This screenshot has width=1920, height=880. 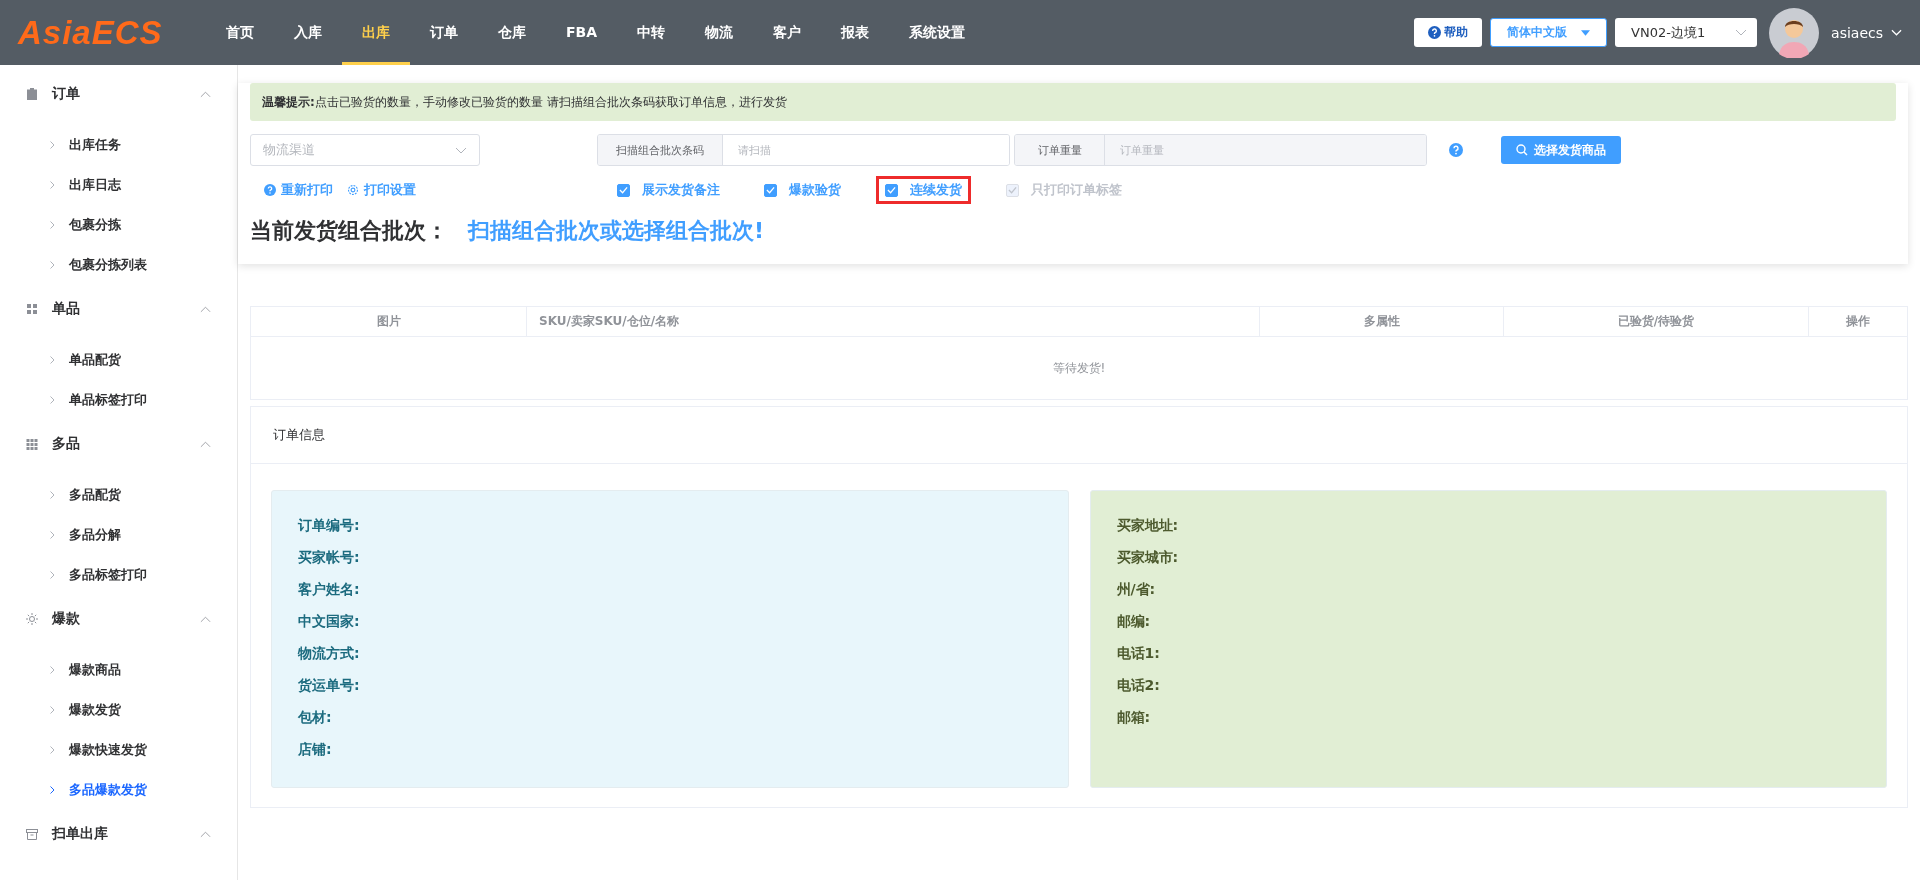 What do you see at coordinates (329, 590) in the screenshot?
I see `field-label: 客户姓名:` at bounding box center [329, 590].